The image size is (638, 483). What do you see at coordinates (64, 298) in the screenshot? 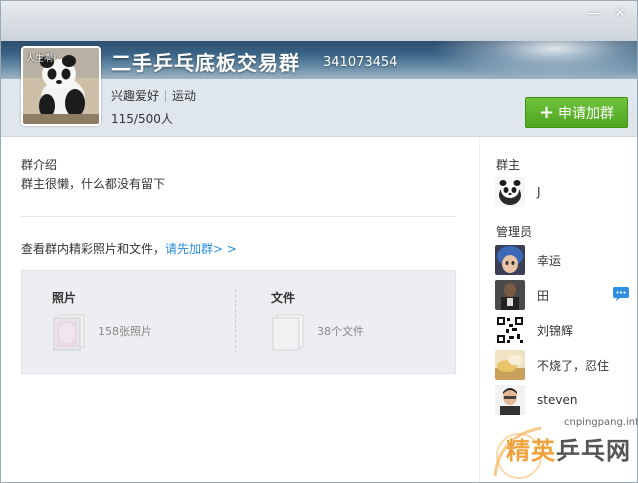
I see `photos-title: 照片` at bounding box center [64, 298].